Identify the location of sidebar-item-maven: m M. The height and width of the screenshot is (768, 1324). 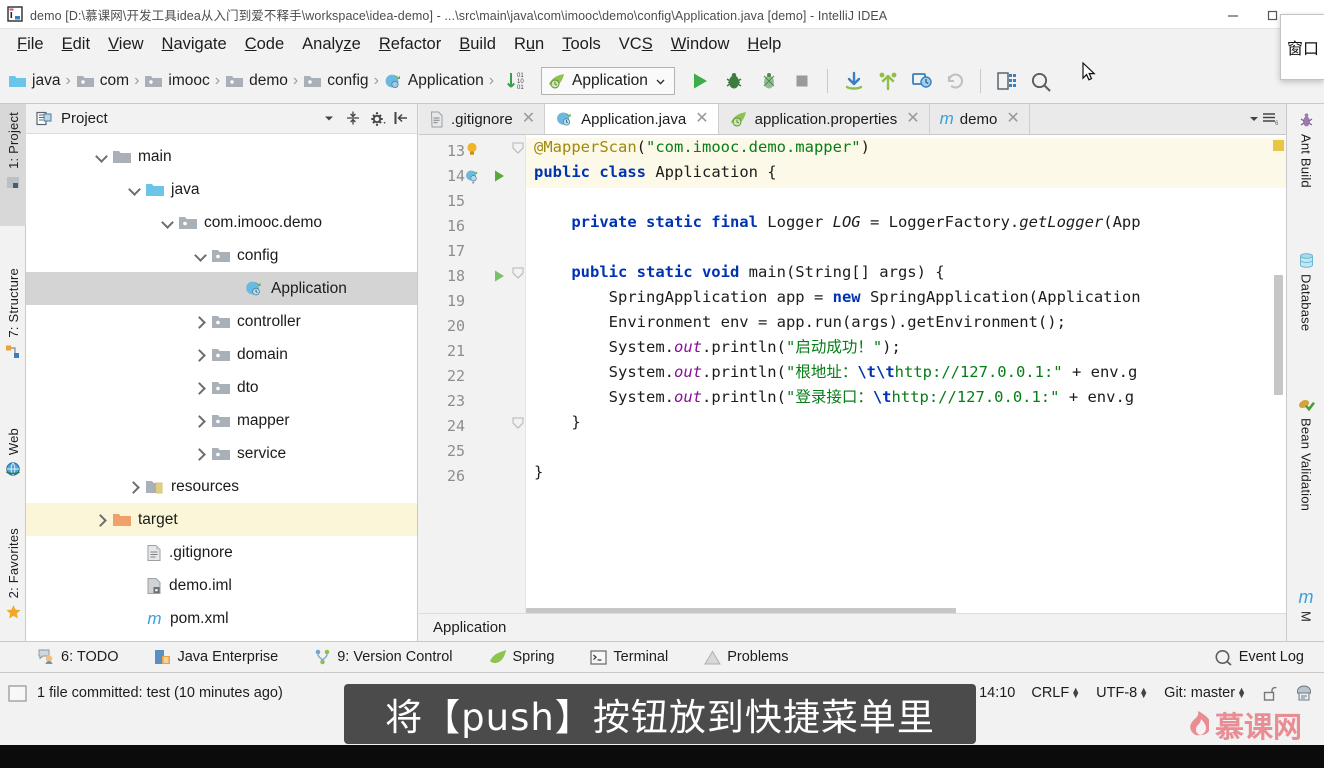
(1305, 604).